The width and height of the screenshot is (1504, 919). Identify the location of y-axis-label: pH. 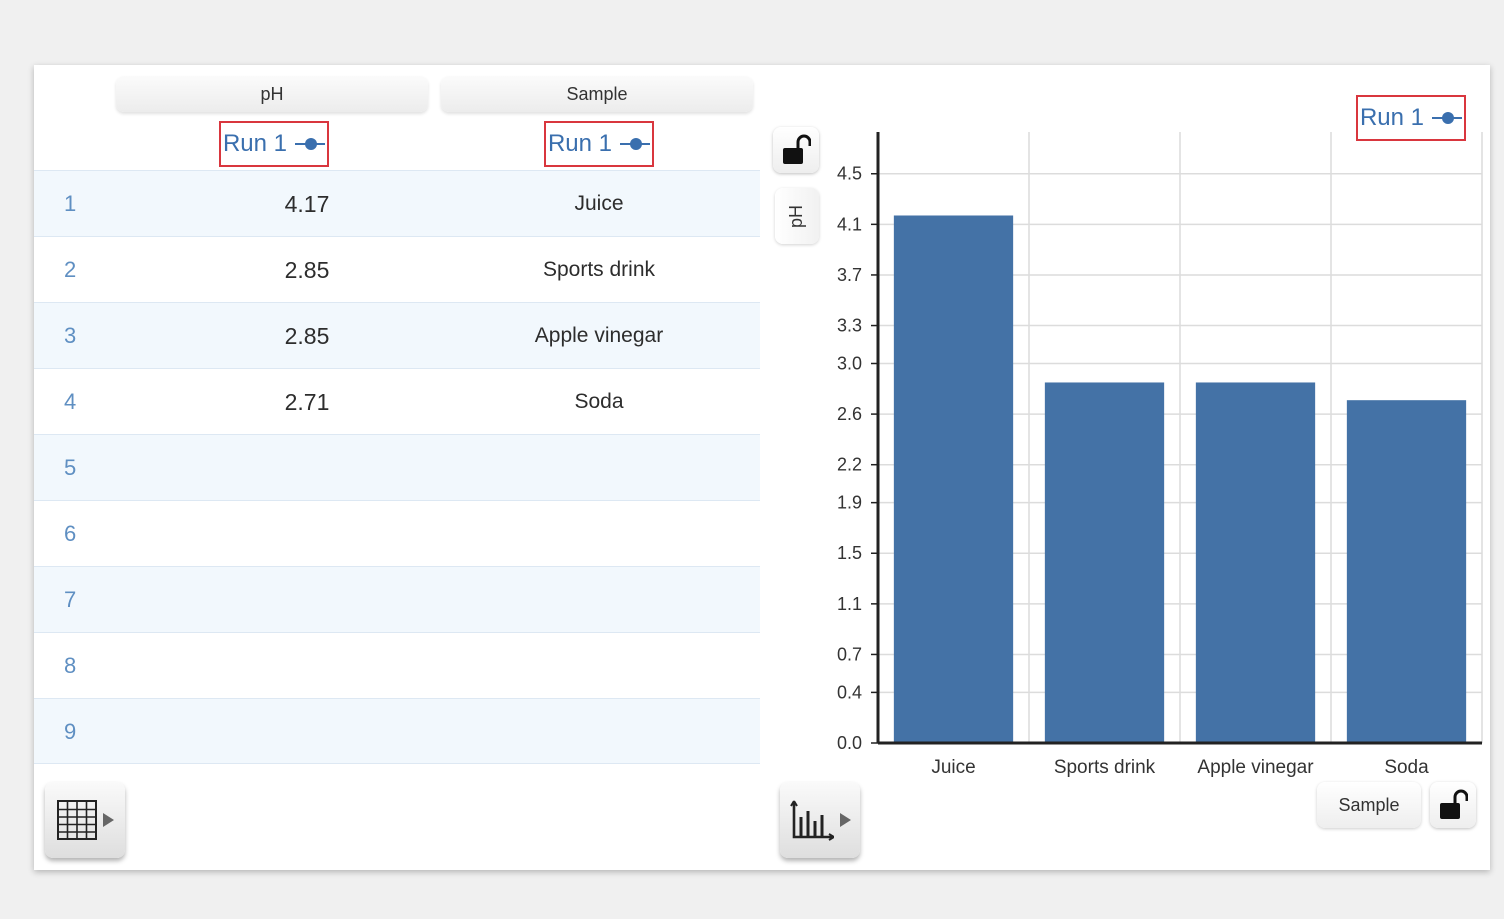
(796, 216).